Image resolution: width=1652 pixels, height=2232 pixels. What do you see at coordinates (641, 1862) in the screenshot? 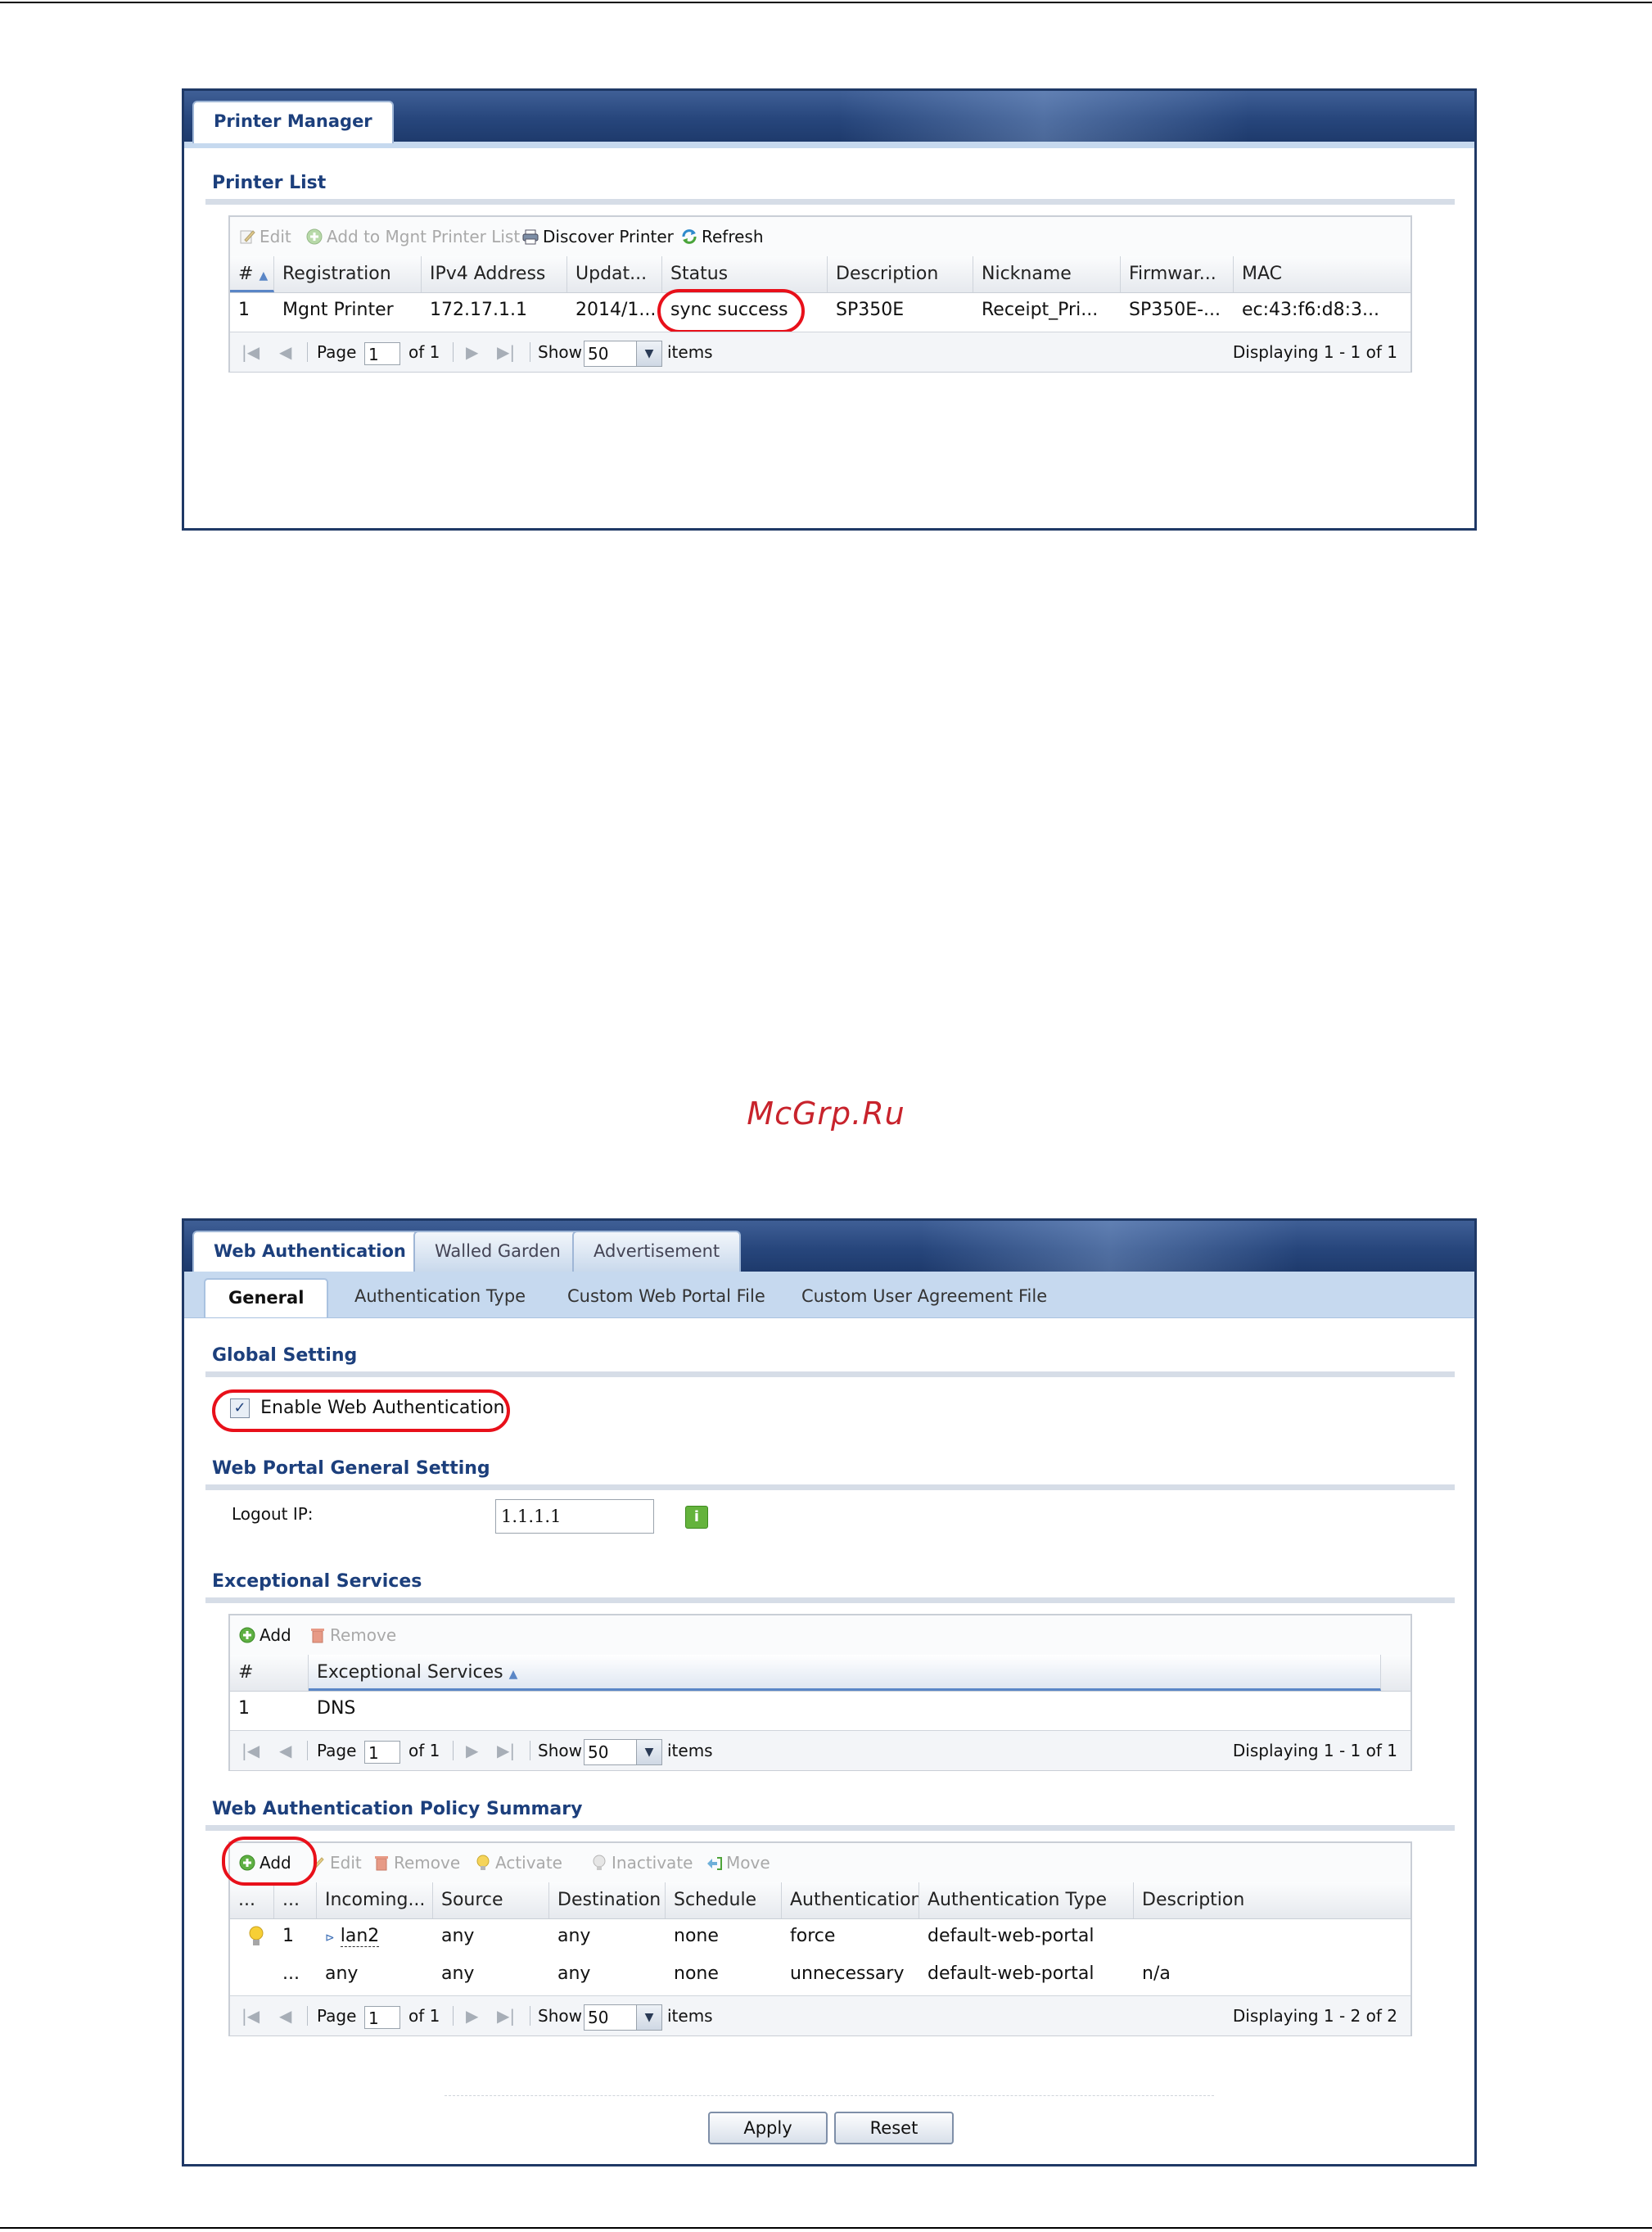
I see `inactivate-button: Inactivate` at bounding box center [641, 1862].